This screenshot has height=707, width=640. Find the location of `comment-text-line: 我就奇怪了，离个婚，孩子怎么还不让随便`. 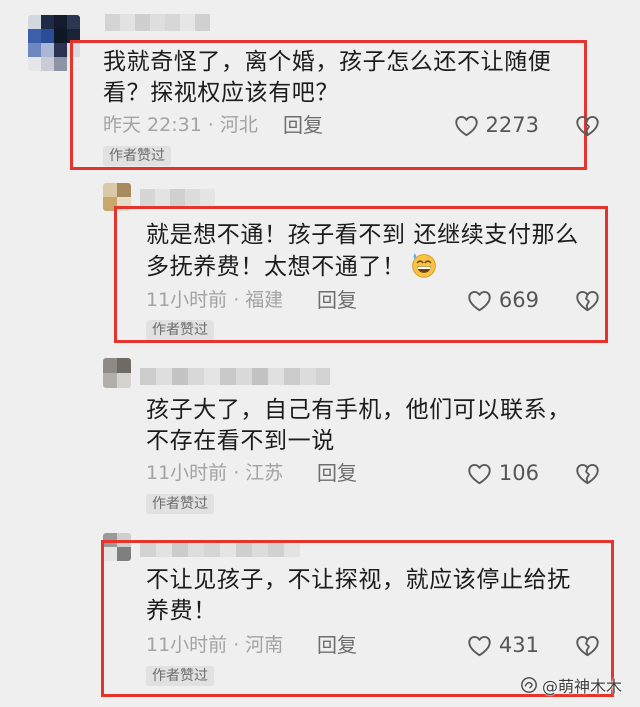

comment-text-line: 我就奇怪了，离个婚，孩子怎么还不让随便 is located at coordinates (327, 62).